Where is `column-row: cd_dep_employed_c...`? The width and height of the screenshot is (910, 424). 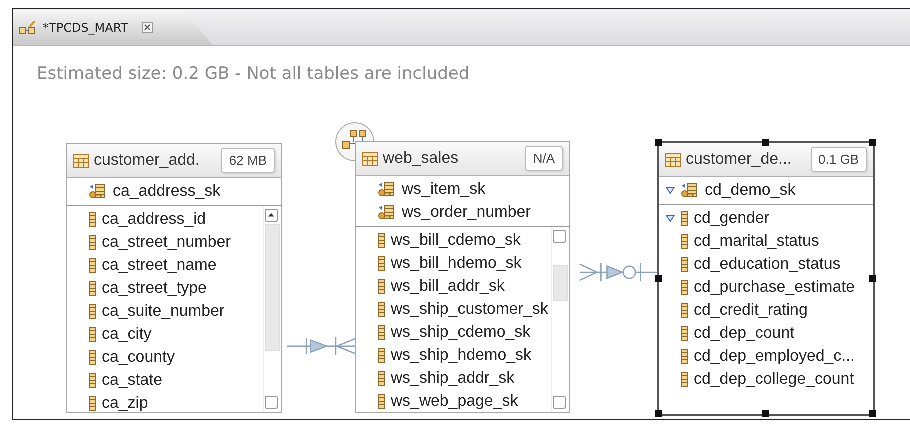
column-row: cd_dep_employed_c... is located at coordinates (766, 356).